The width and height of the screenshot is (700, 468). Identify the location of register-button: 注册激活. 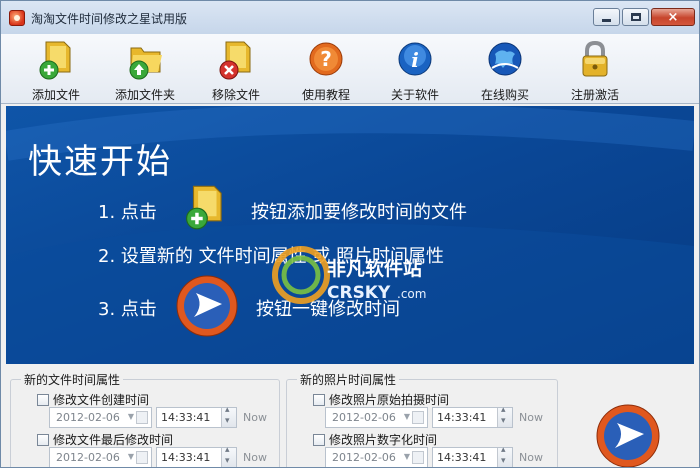
(595, 69).